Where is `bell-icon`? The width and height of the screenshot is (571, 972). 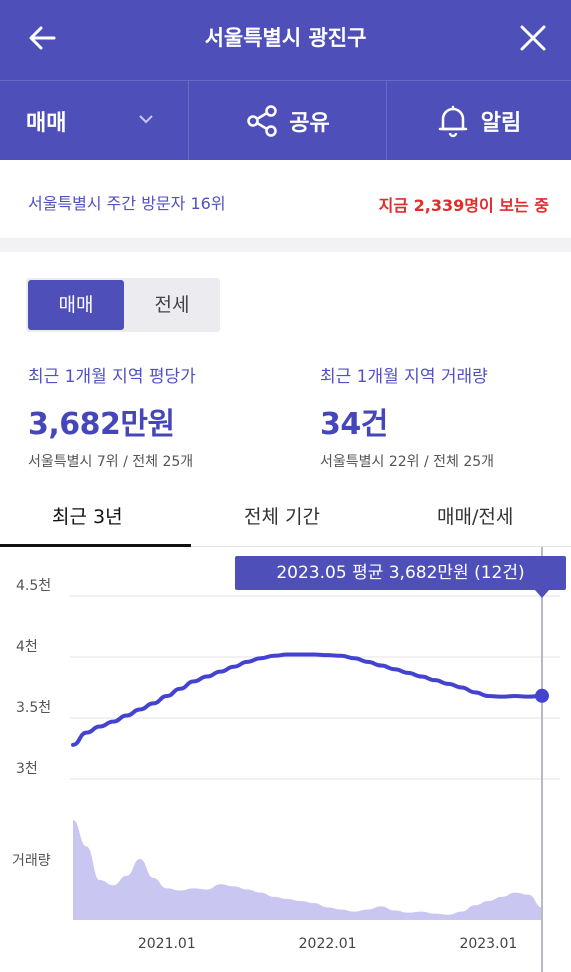 bell-icon is located at coordinates (452, 121).